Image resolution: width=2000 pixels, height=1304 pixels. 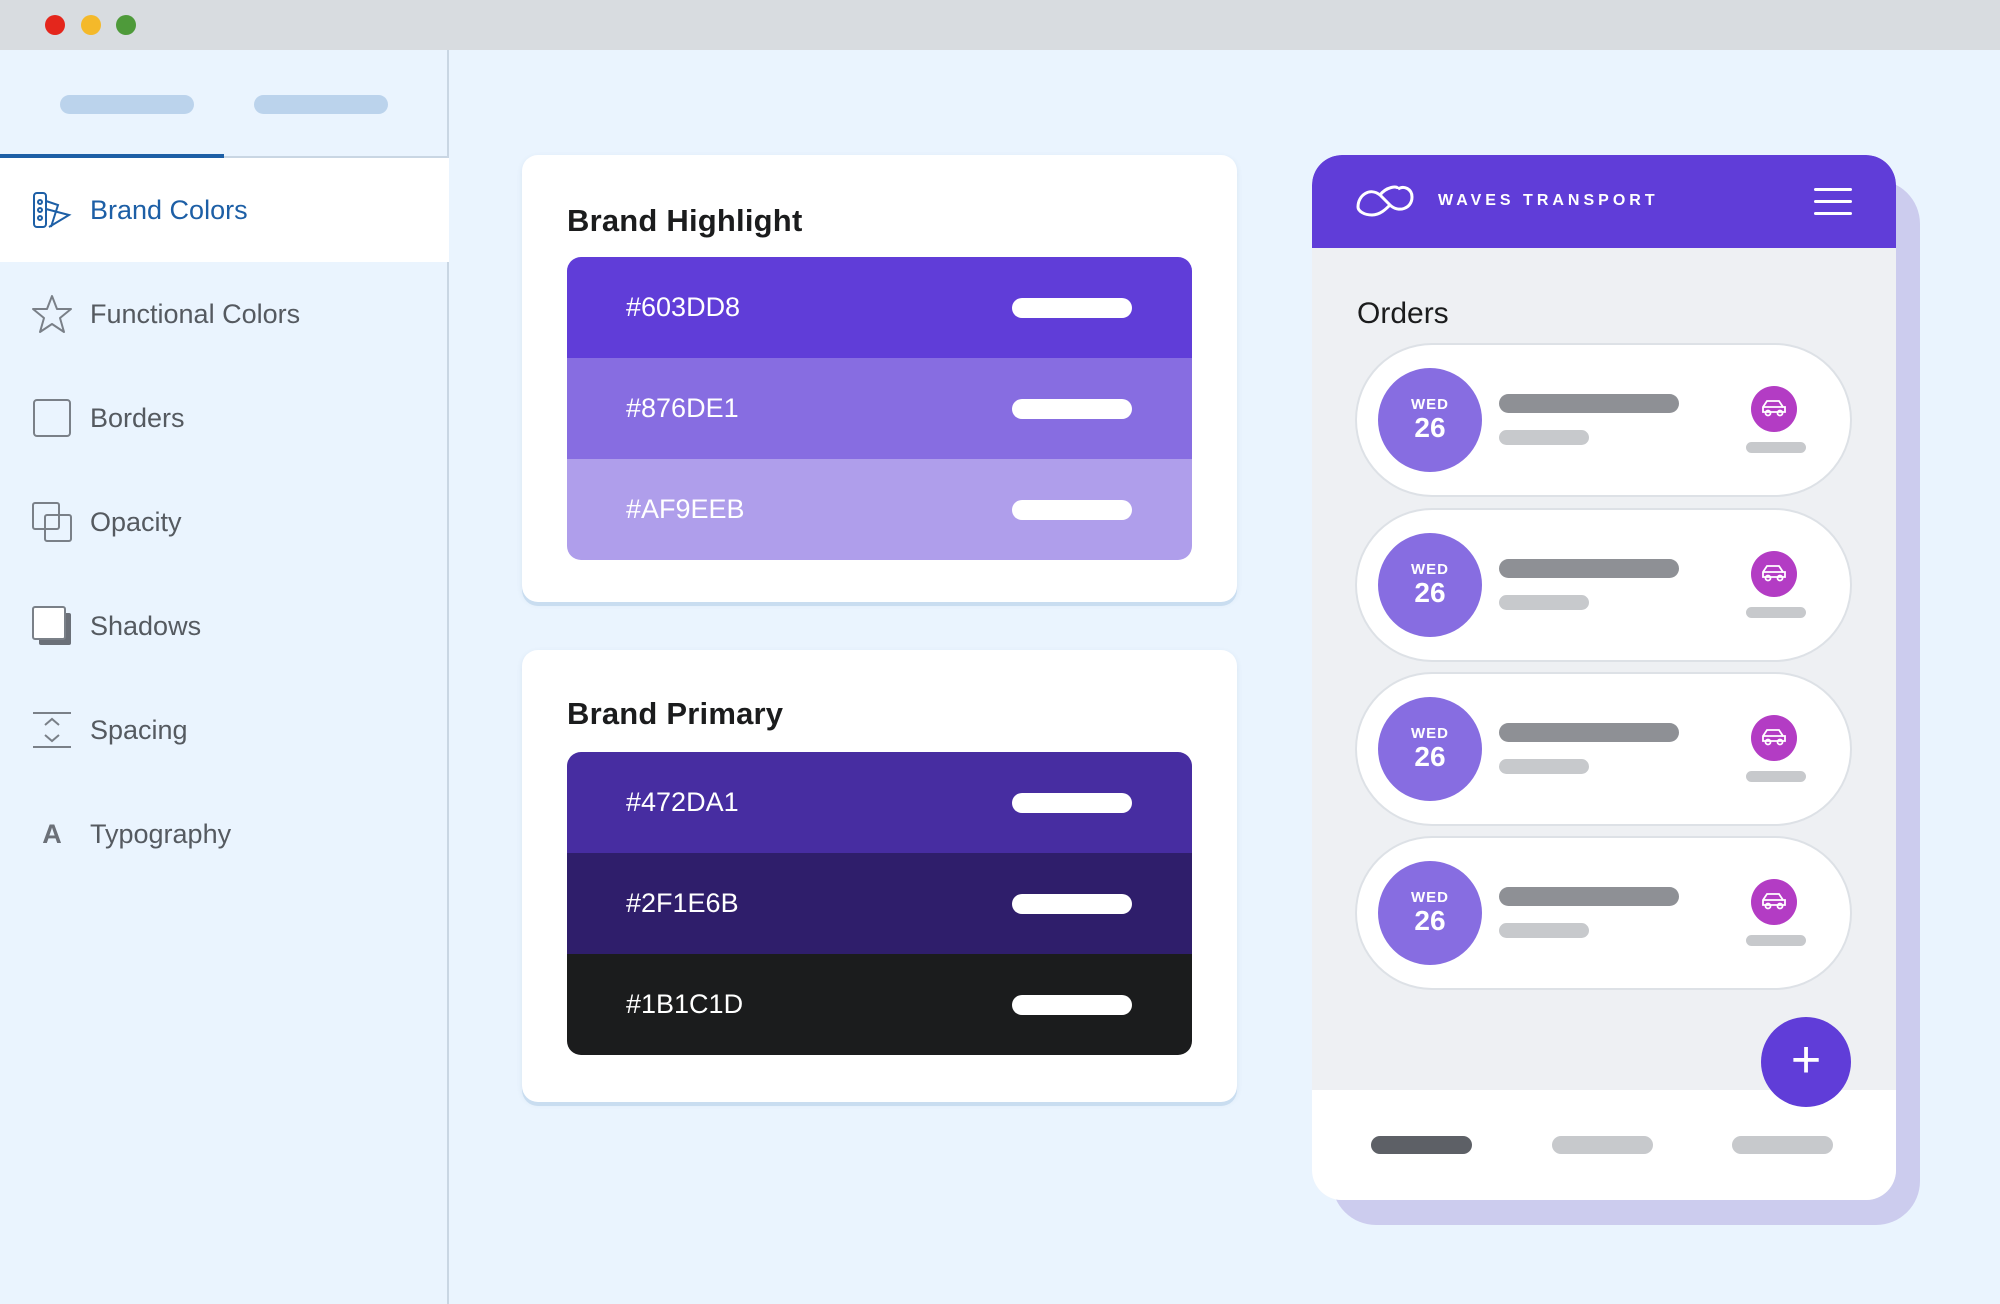 I want to click on swatch-list: #603DD8 #876DE1 #AF9EEB, so click(x=879, y=408).